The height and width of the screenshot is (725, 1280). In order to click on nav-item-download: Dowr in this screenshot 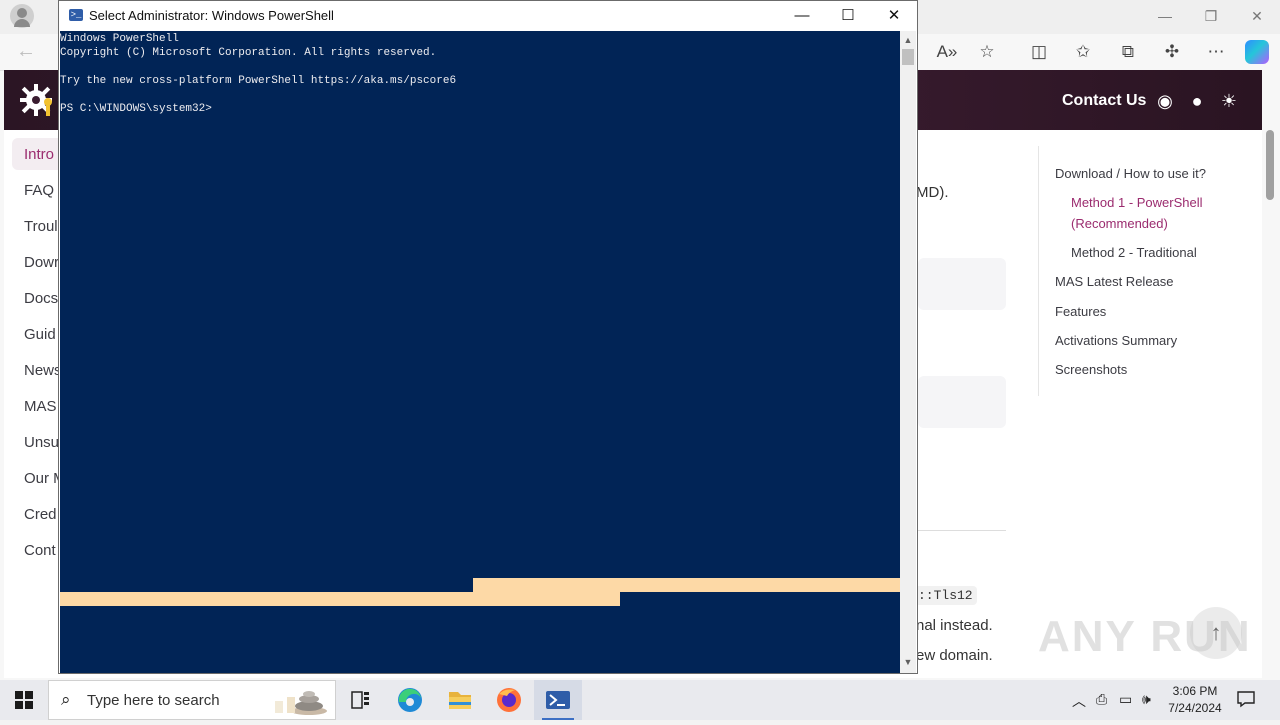, I will do `click(41, 262)`.